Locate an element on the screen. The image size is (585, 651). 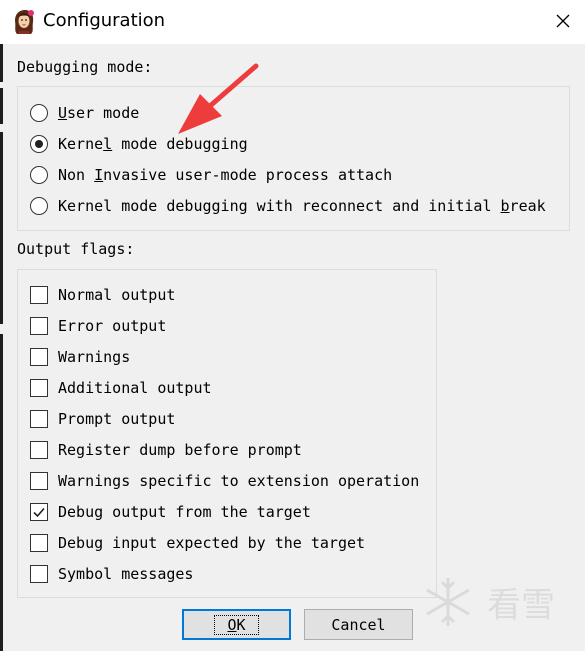
checkbox-label: Debug output from the target is located at coordinates (184, 512).